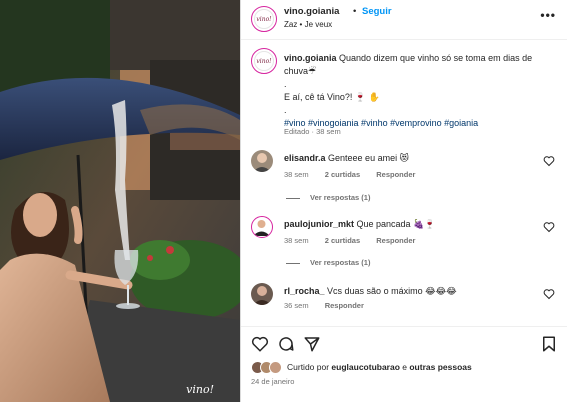  I want to click on audio-track: Zaz • Je veux, so click(308, 24).